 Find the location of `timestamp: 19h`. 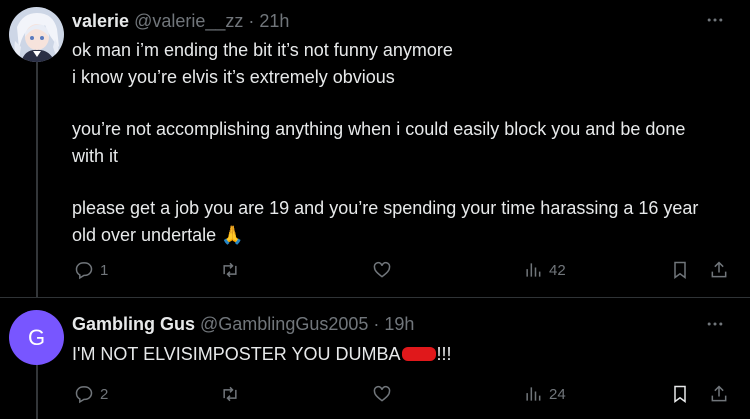

timestamp: 19h is located at coordinates (399, 324).